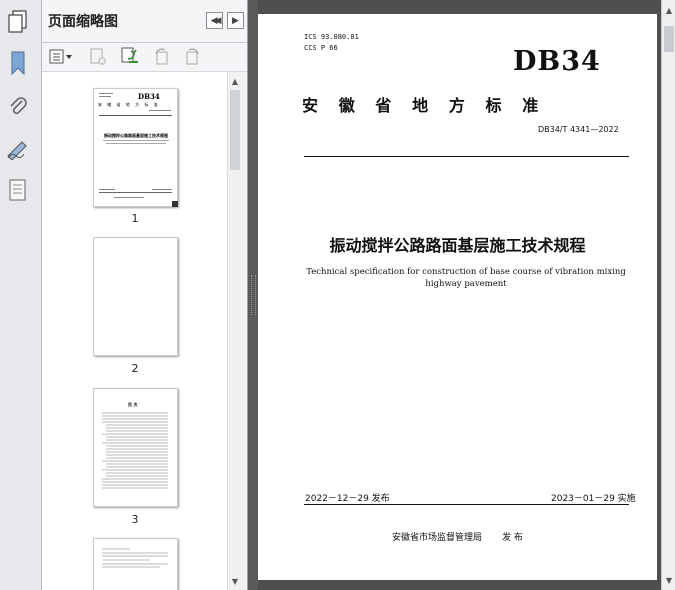  I want to click on thumbnail-label: 3, so click(135, 519).